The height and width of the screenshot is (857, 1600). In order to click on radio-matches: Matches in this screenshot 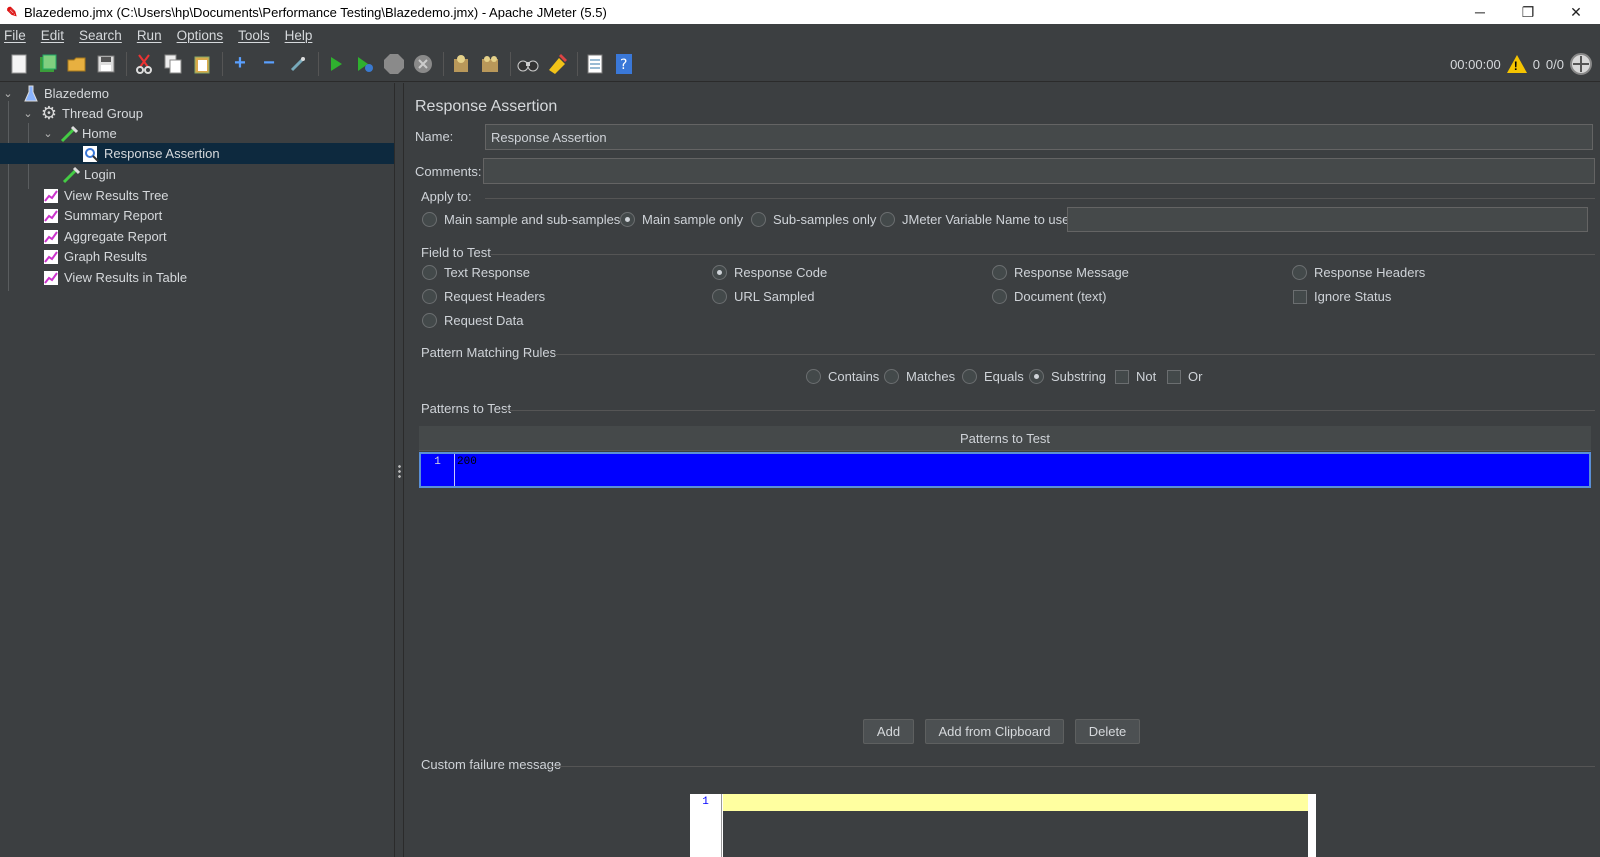, I will do `click(919, 376)`.